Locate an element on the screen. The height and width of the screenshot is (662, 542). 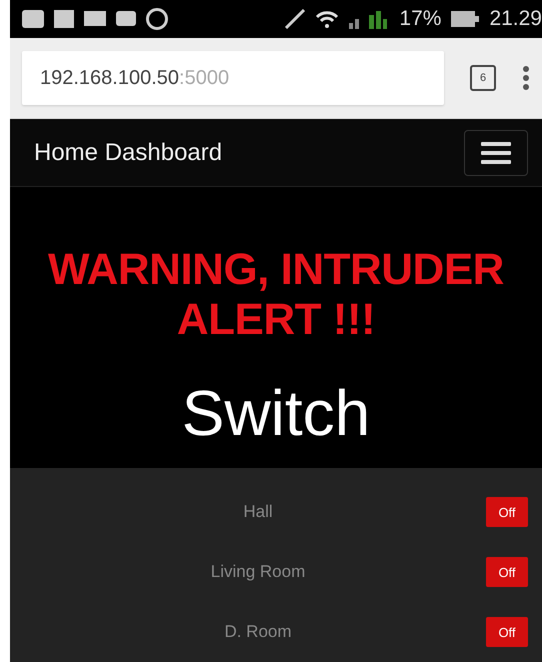
switch-name: Living Room is located at coordinates (258, 572).